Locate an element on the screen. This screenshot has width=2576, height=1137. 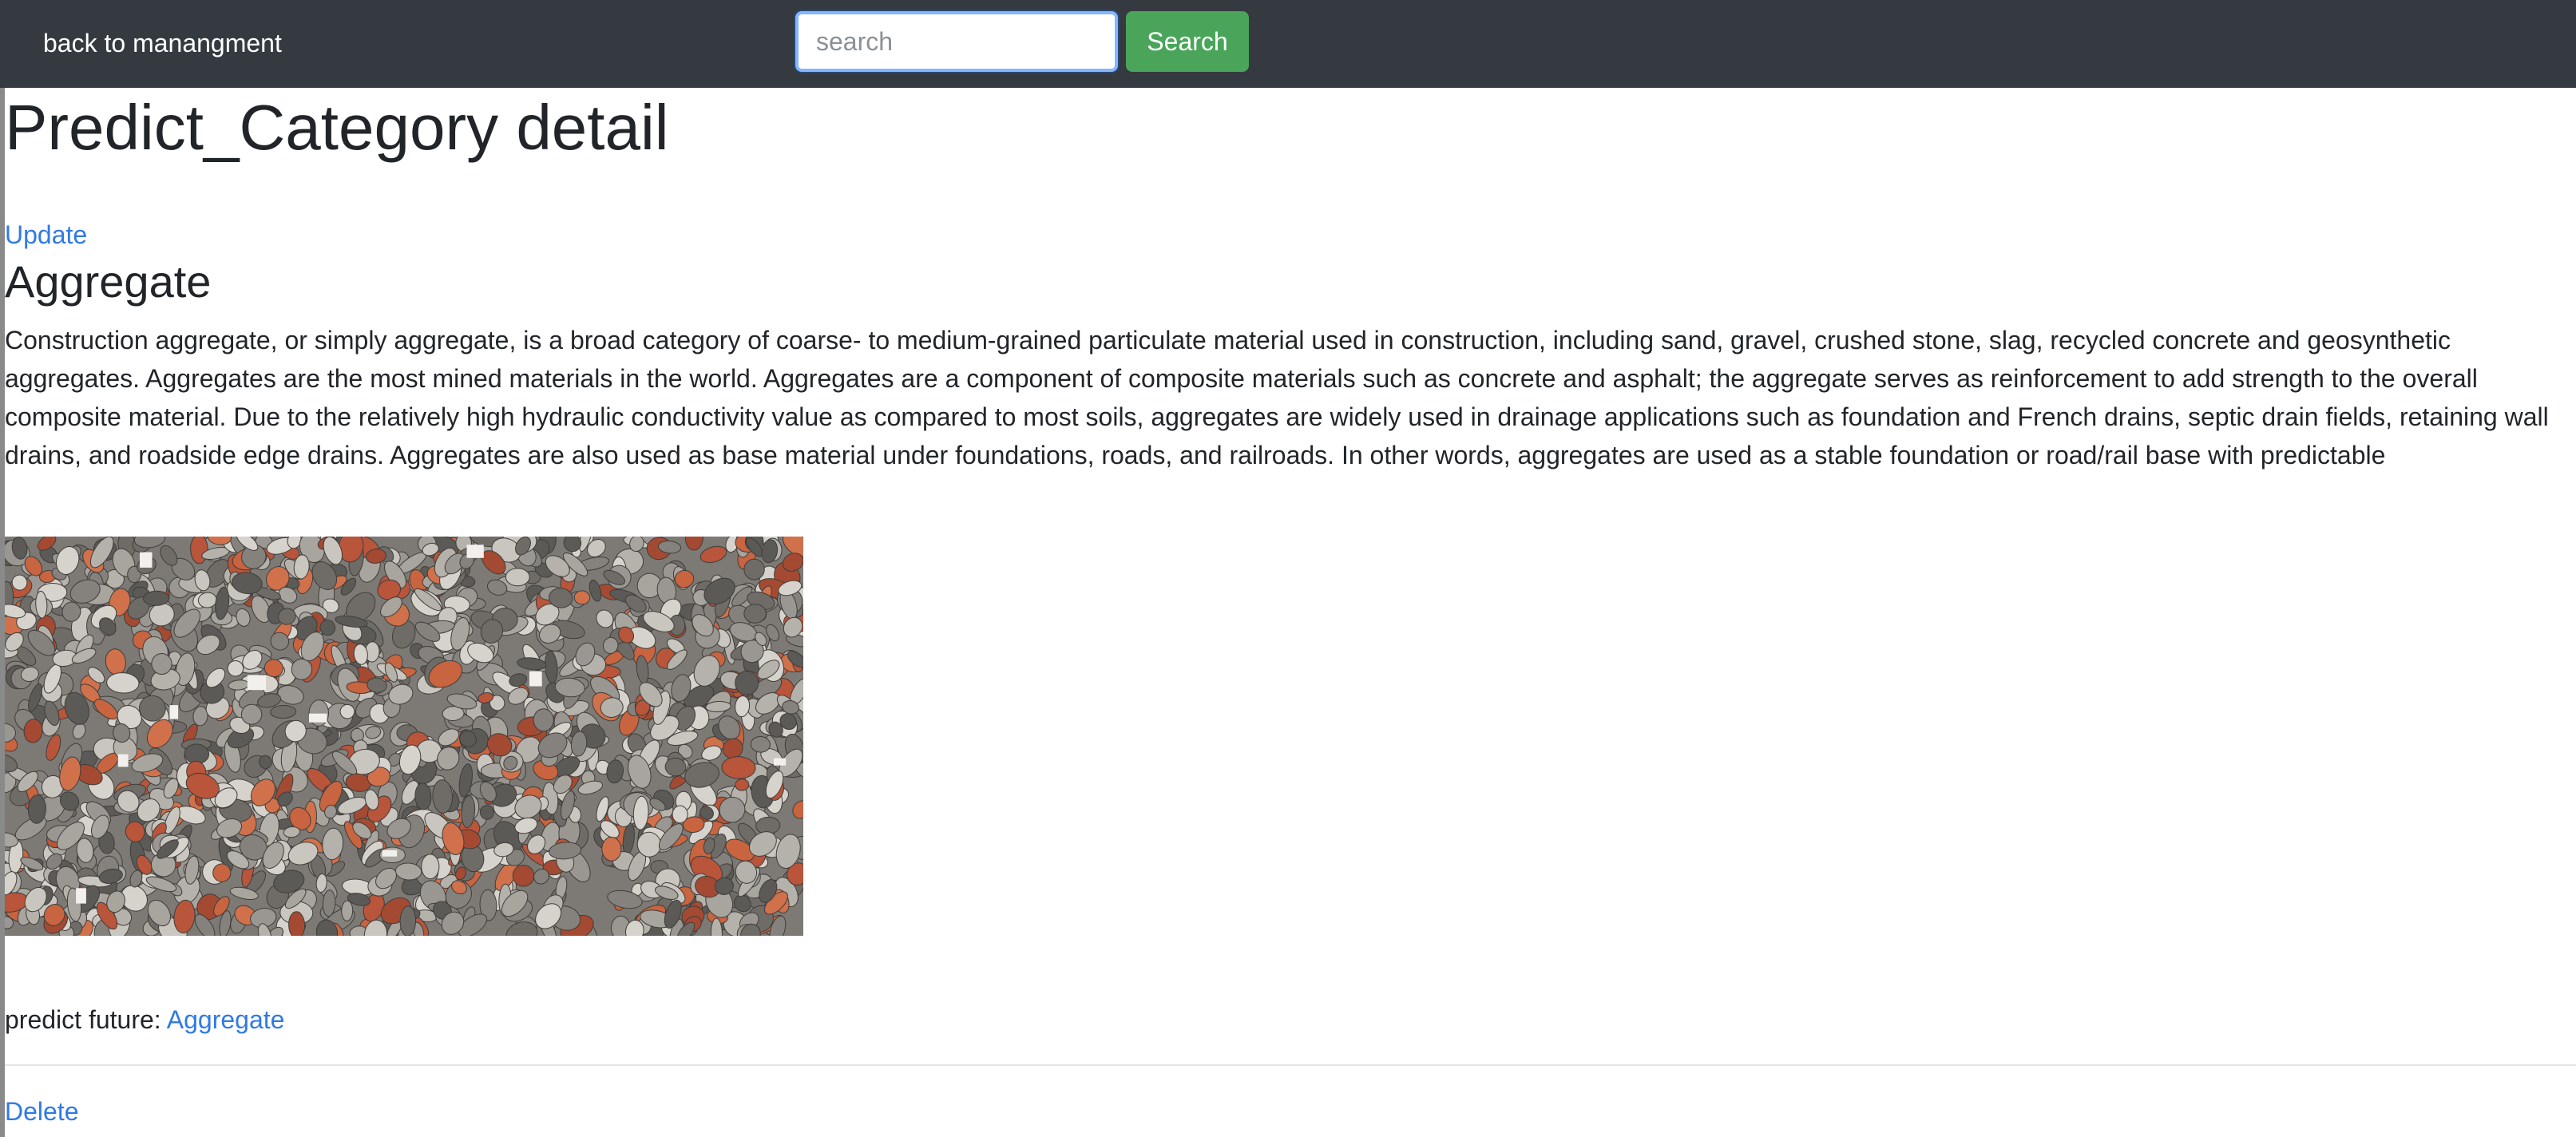
search-input is located at coordinates (957, 41).